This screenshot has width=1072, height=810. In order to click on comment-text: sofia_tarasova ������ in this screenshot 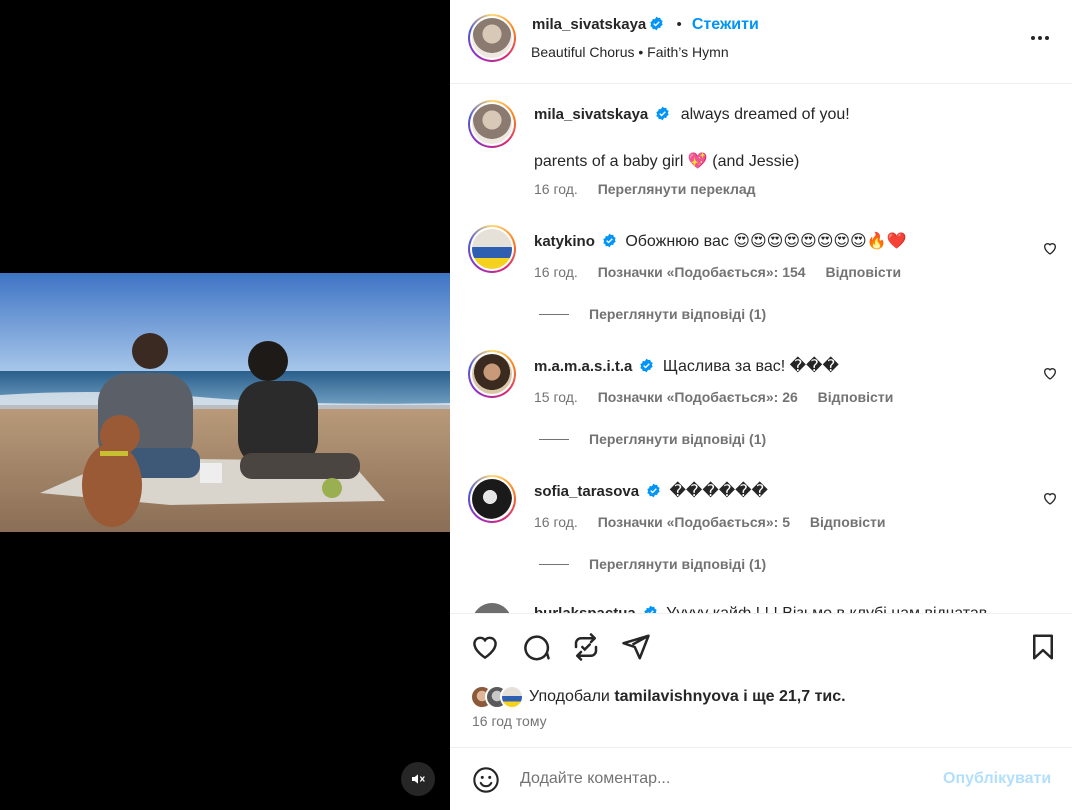, I will do `click(651, 491)`.